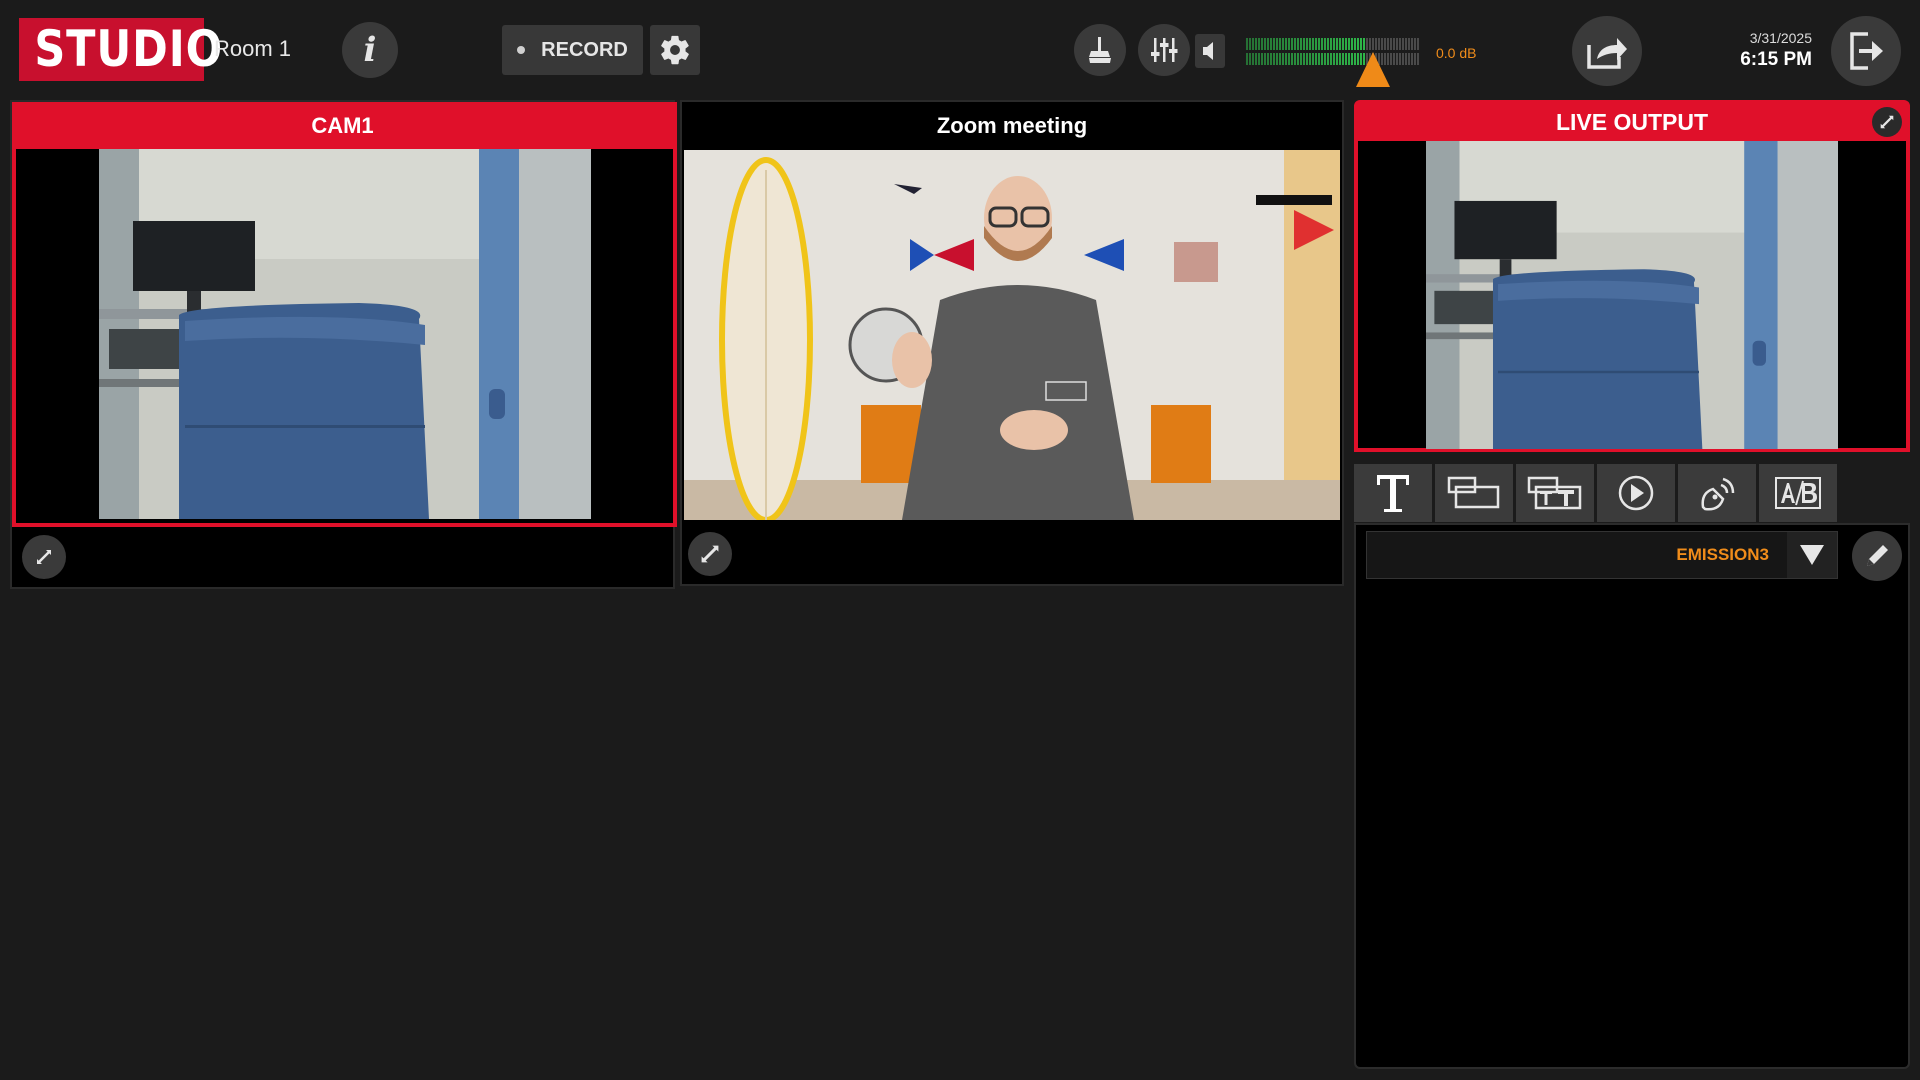 The width and height of the screenshot is (1920, 1080). Describe the element at coordinates (345, 334) in the screenshot. I see `cam1-video-feed` at that location.